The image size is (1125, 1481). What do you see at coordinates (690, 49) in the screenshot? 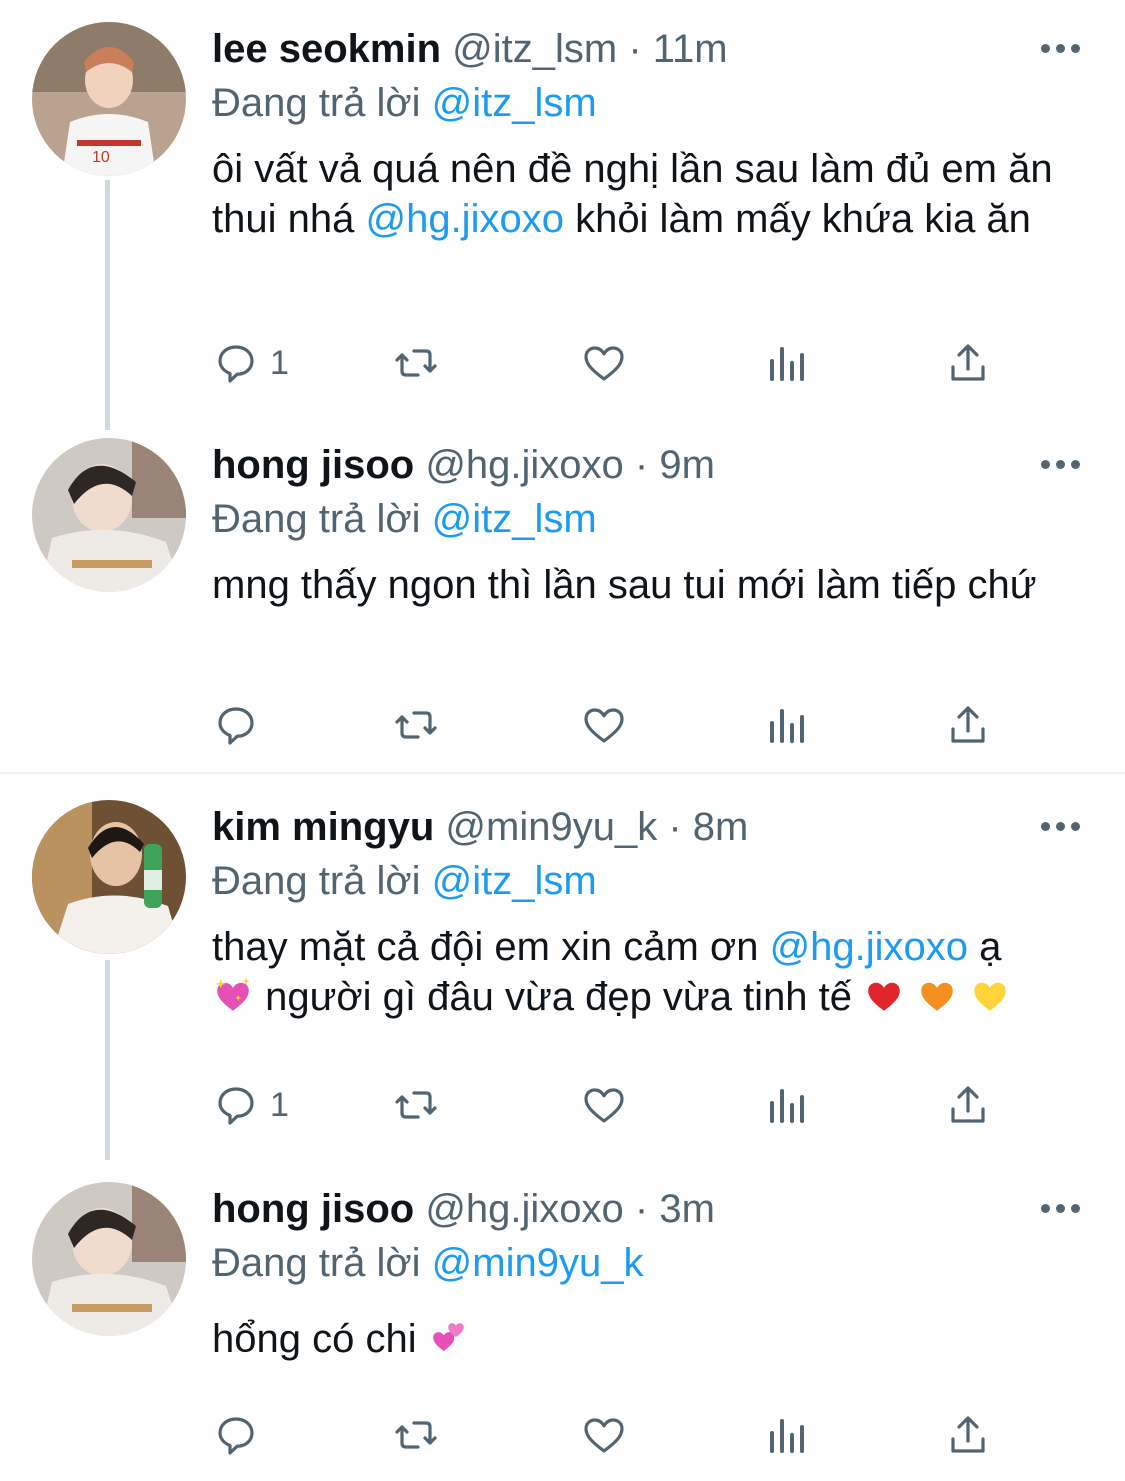
I see `timestamp: 11m` at bounding box center [690, 49].